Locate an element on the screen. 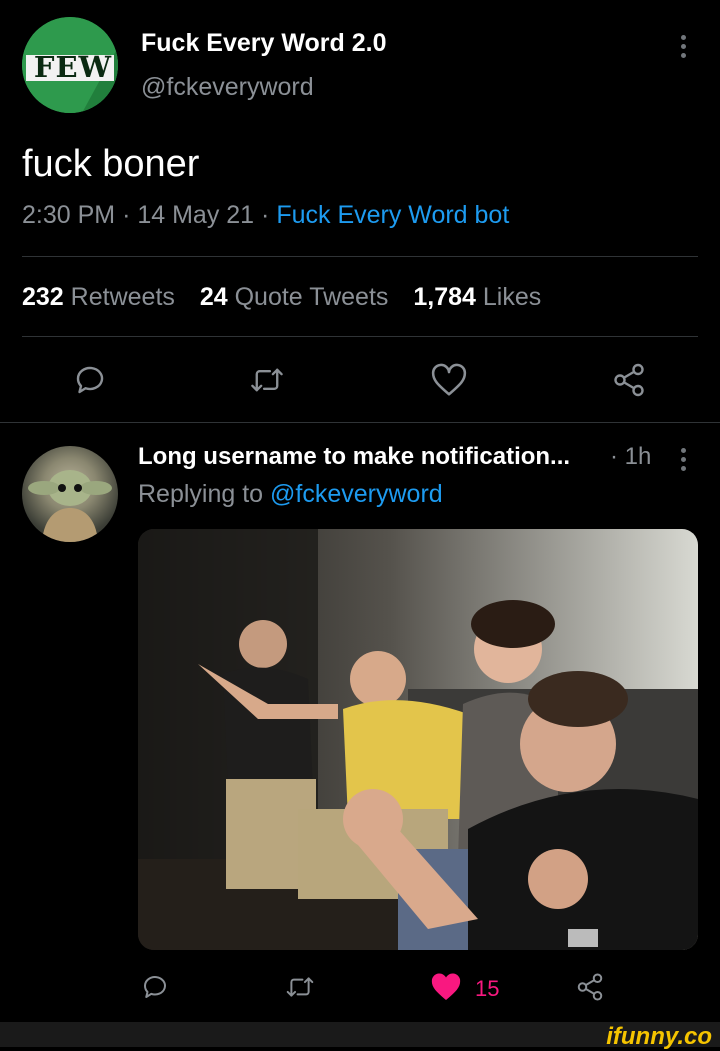 The height and width of the screenshot is (1051, 720). retweet-icon is located at coordinates (267, 380).